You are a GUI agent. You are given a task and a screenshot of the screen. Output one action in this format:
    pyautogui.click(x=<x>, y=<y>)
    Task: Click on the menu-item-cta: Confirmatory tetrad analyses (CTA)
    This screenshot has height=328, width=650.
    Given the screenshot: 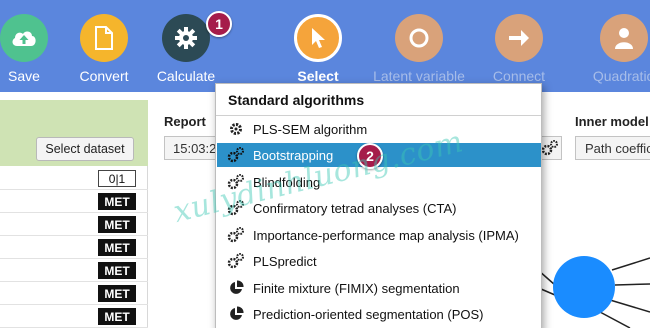 What is the action you would take?
    pyautogui.click(x=379, y=208)
    